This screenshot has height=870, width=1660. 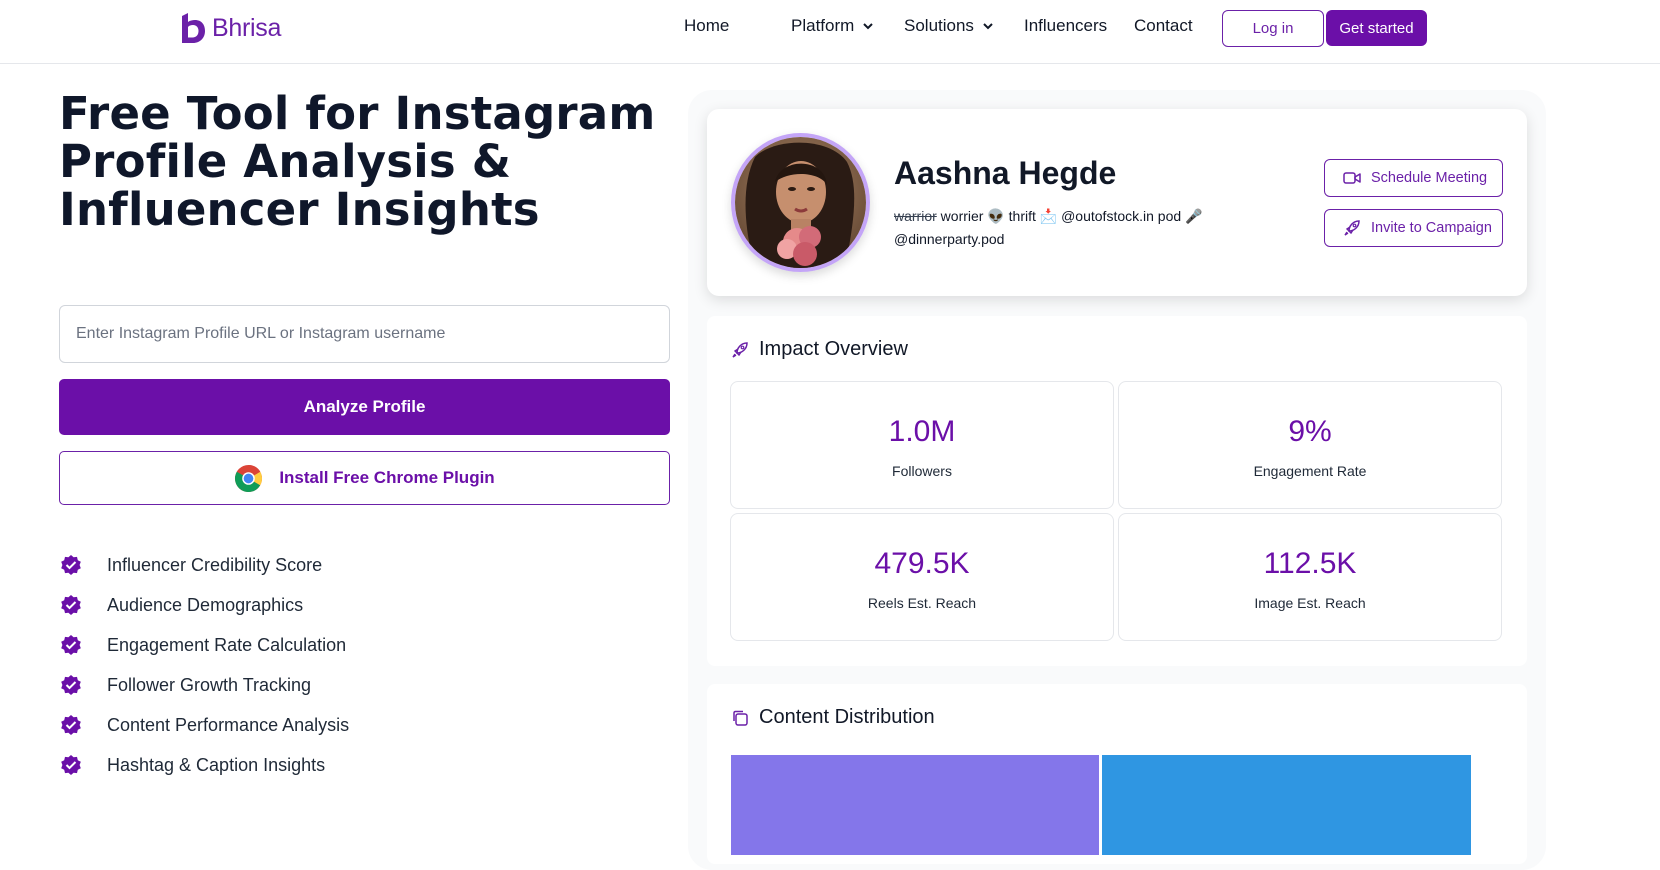 What do you see at coordinates (215, 564) in the screenshot?
I see `feature-label: Influencer Credibility Score` at bounding box center [215, 564].